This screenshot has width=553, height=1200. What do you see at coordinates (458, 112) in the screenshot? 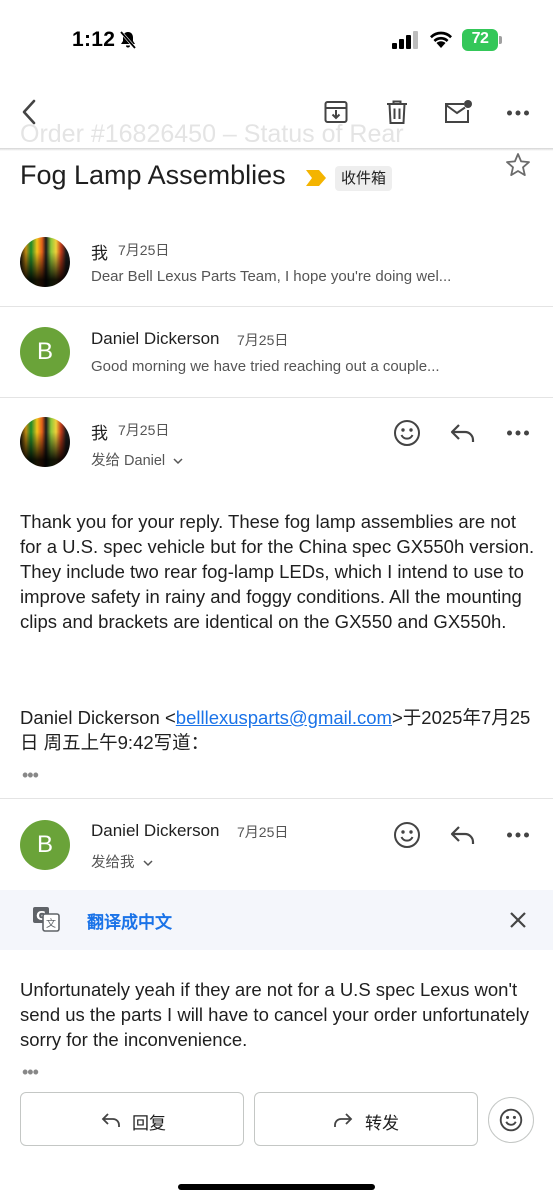
I see `mark-unread-icon` at bounding box center [458, 112].